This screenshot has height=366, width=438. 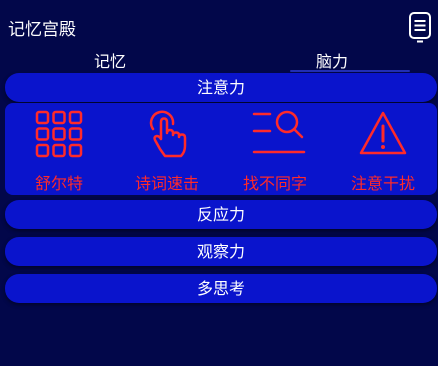 What do you see at coordinates (221, 251) in the screenshot?
I see `section-observation: 观察力` at bounding box center [221, 251].